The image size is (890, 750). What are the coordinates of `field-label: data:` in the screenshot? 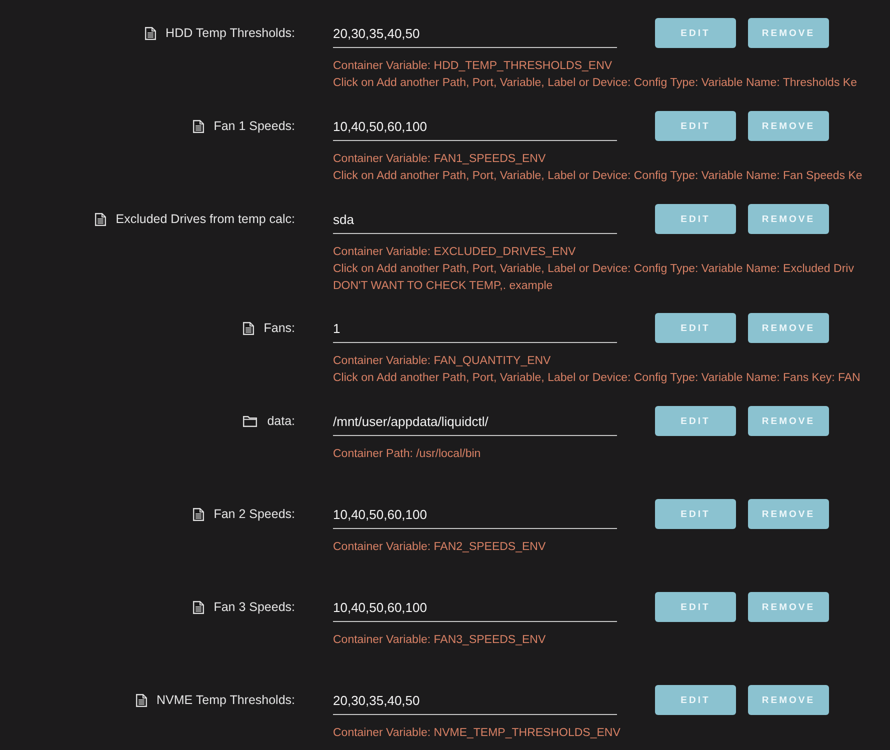 It's located at (281, 421).